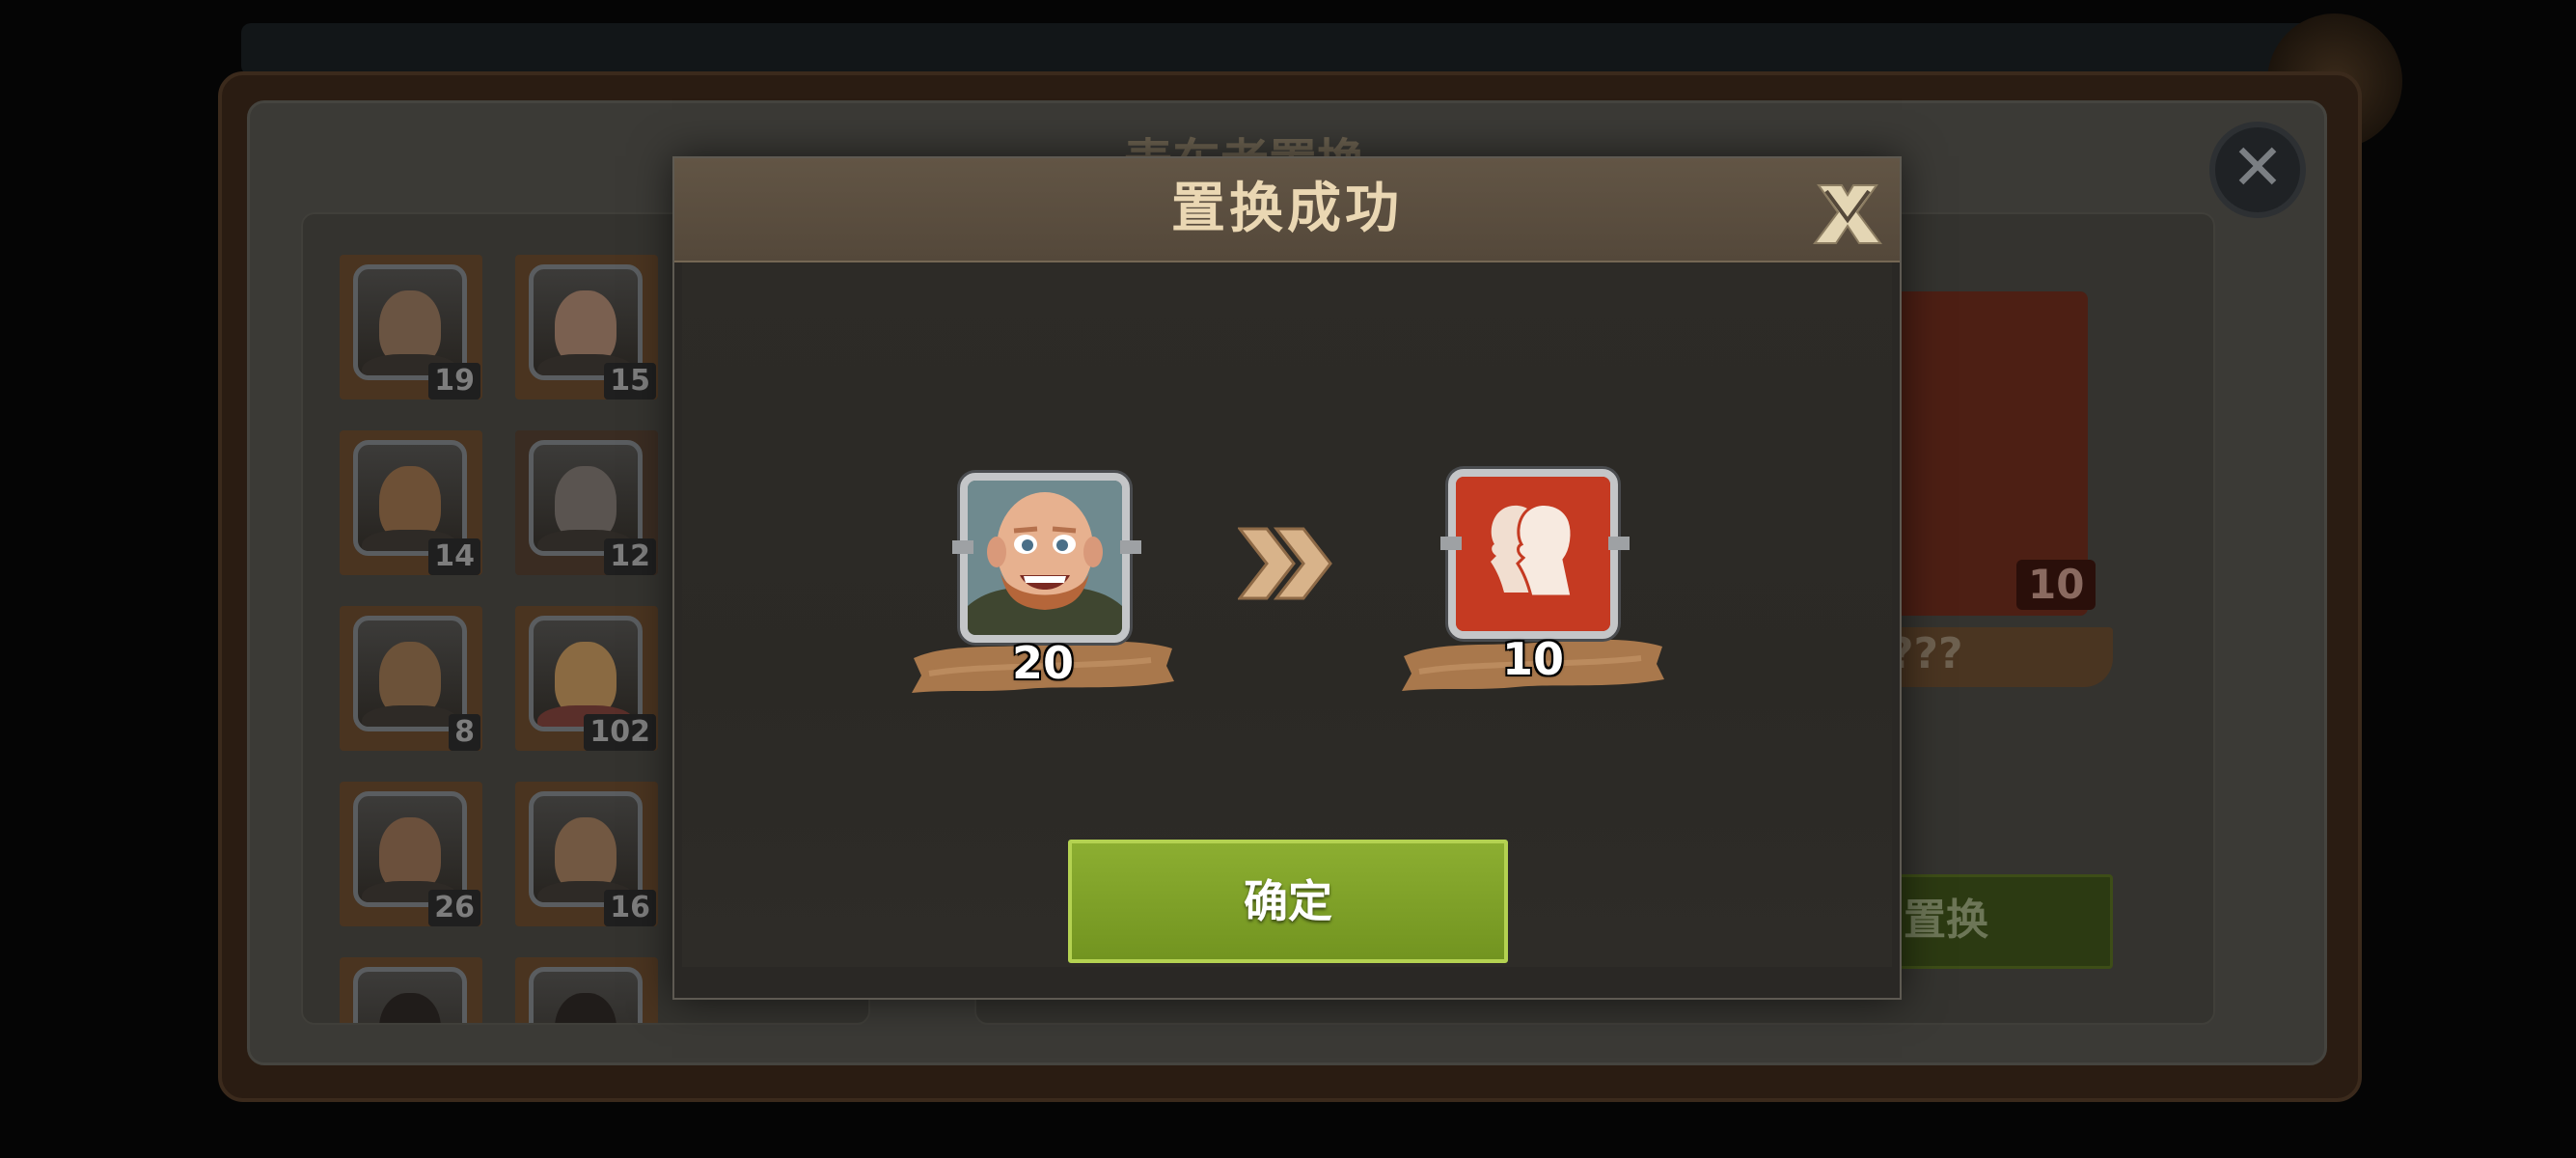  Describe the element at coordinates (454, 556) in the screenshot. I see `hero-count: 14` at that location.